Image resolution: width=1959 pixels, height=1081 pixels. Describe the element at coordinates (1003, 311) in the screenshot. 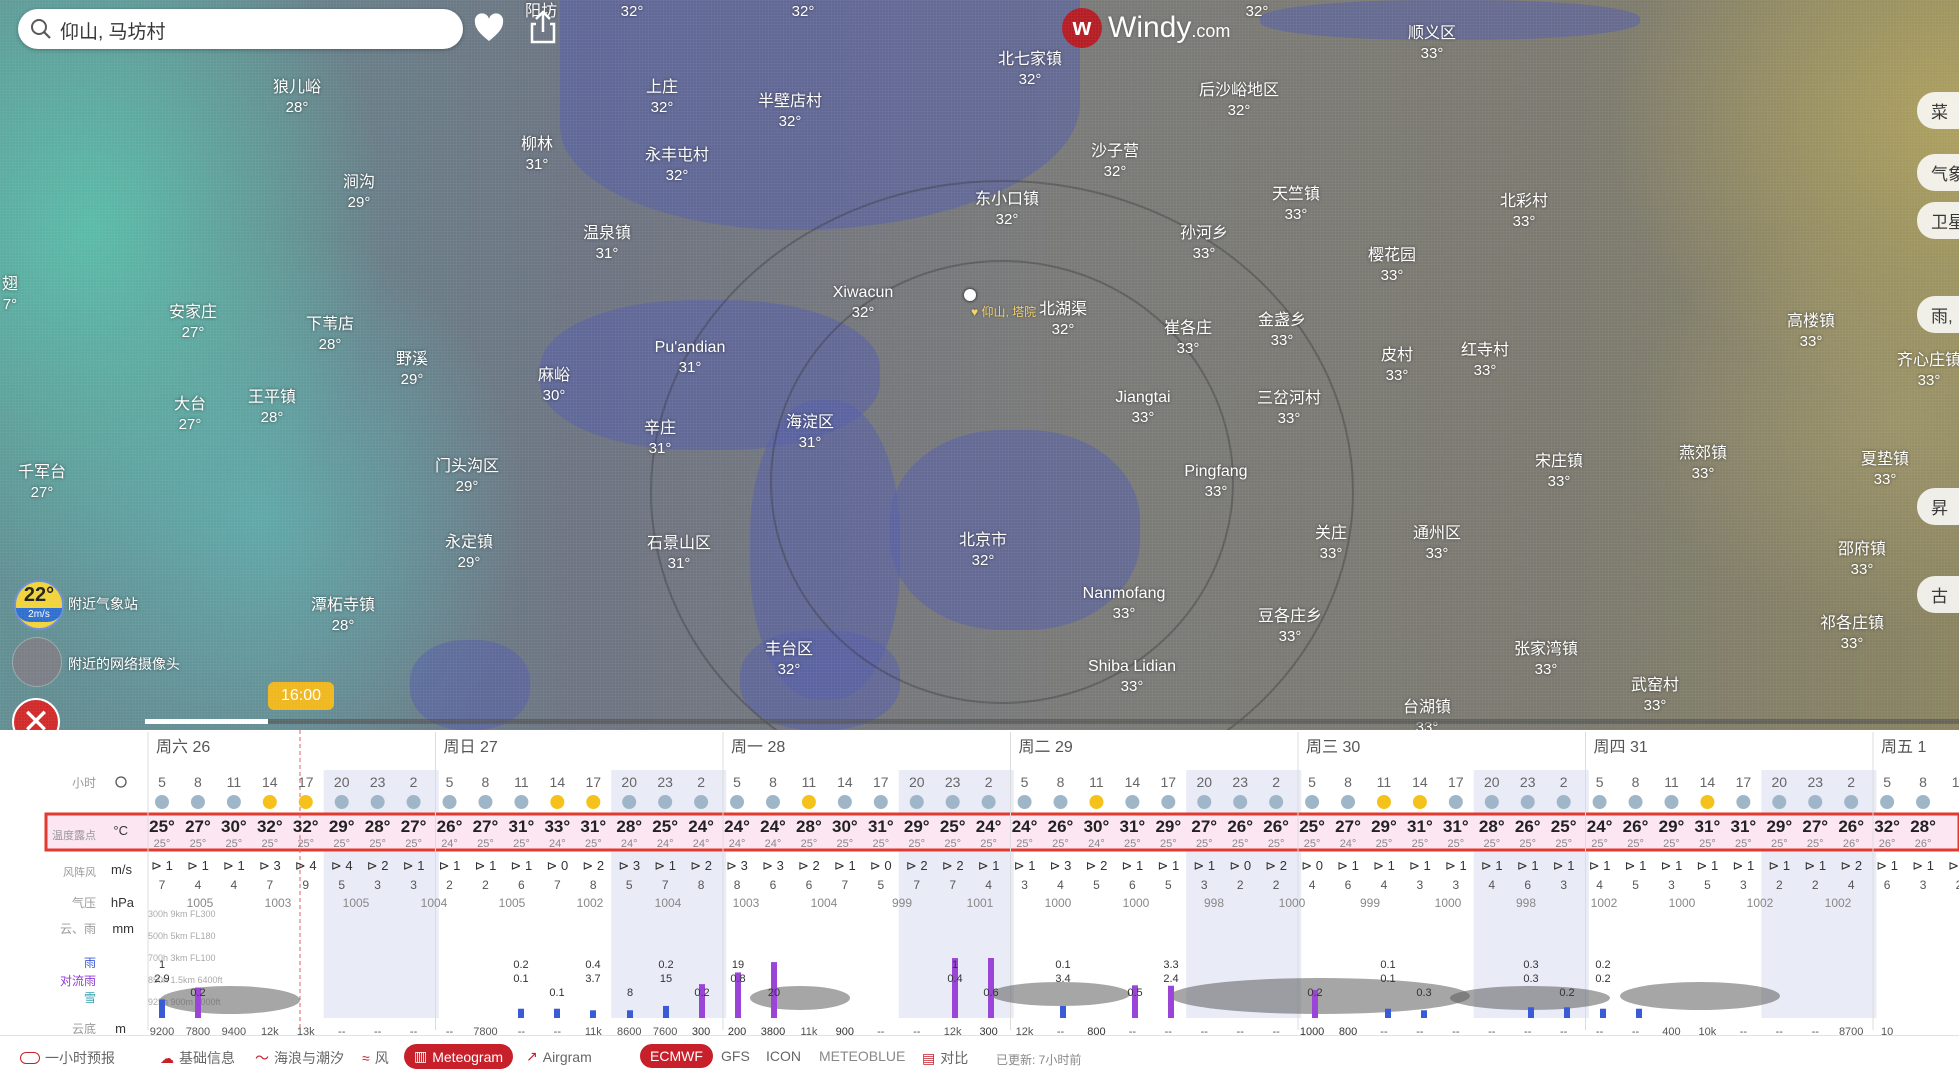

I see `favorite-location: ♥ 仰山, 塔院` at that location.